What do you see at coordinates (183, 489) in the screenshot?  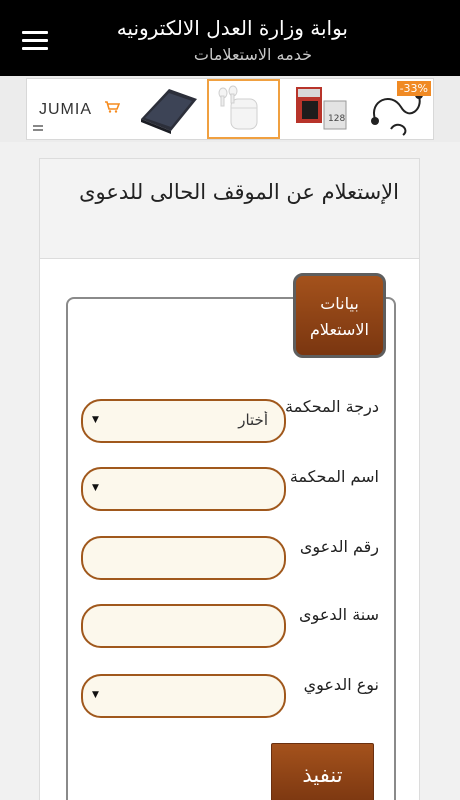 I see `court-name-select: ▼` at bounding box center [183, 489].